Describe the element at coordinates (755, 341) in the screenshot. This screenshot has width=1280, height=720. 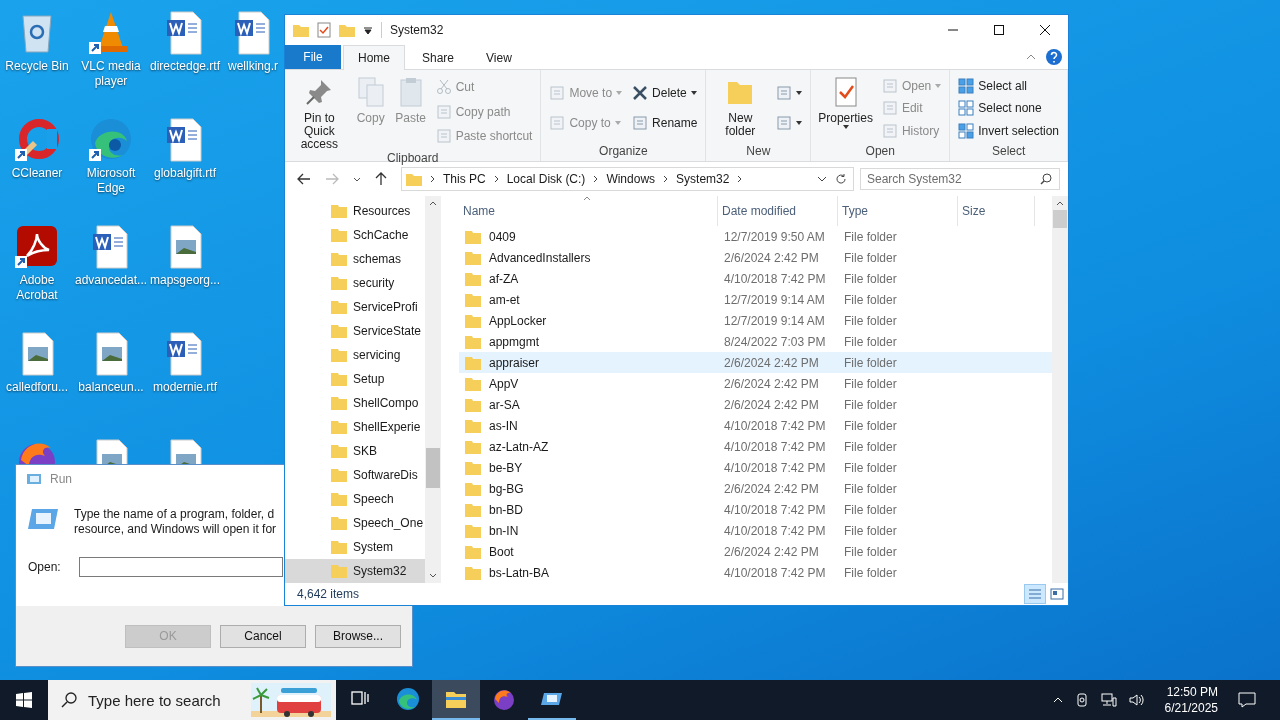
I see `file-row: appmgmt 8/24/2022 7:03 PM File folder` at that location.